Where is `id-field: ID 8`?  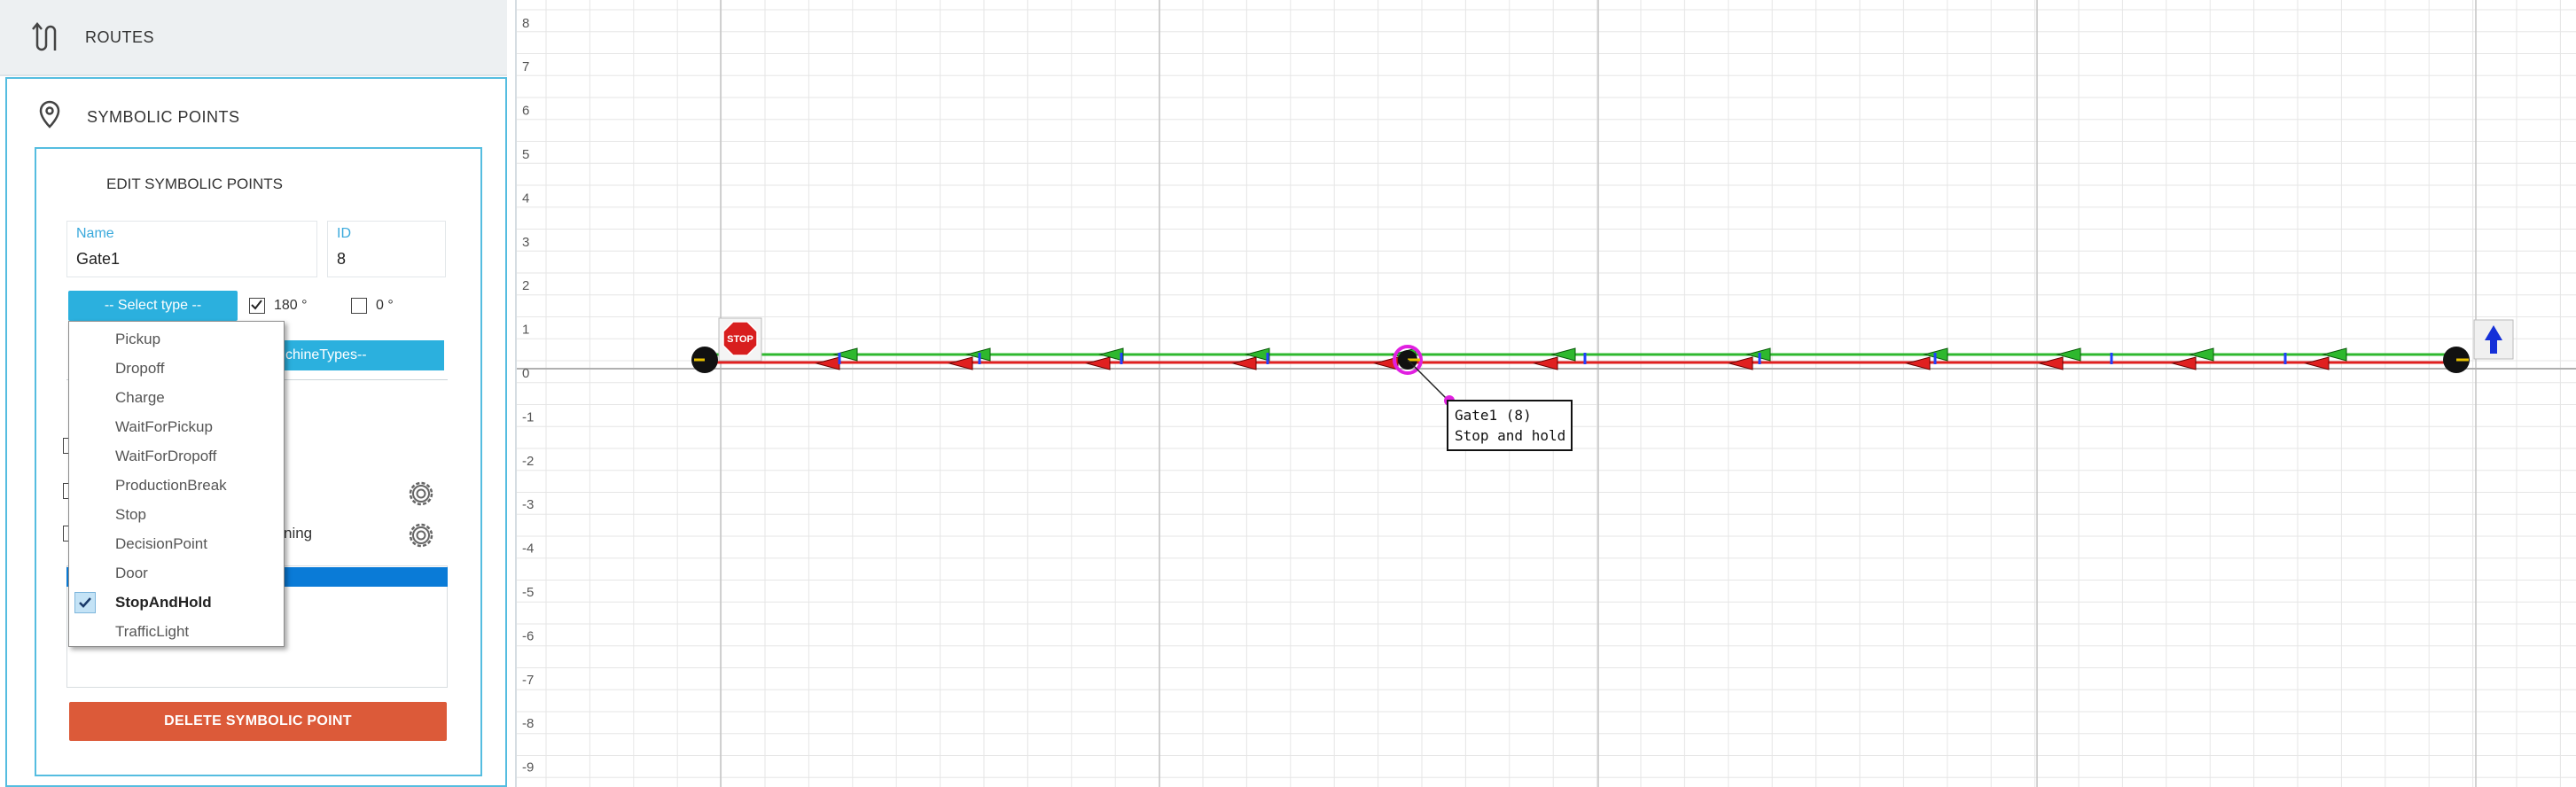 id-field: ID 8 is located at coordinates (386, 249).